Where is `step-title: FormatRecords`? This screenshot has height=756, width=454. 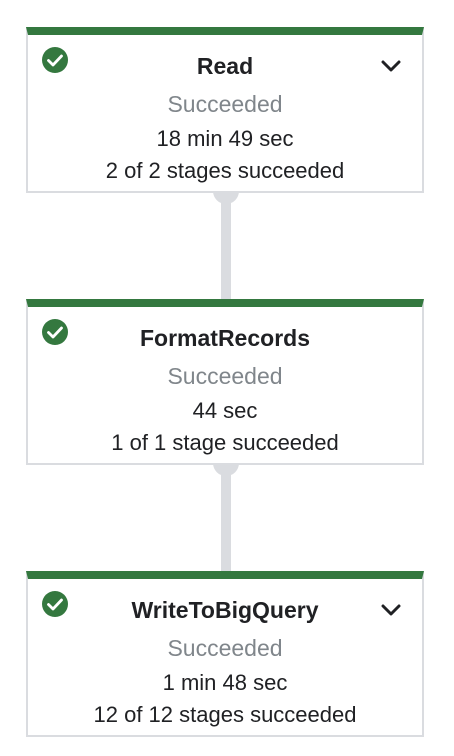
step-title: FormatRecords is located at coordinates (225, 338).